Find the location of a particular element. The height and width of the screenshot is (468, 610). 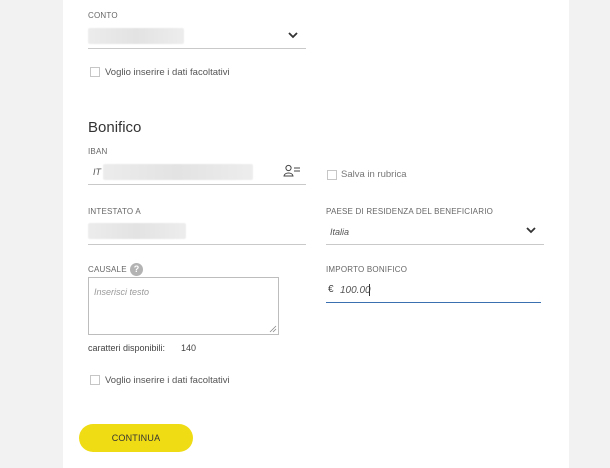

account-label: CONTO is located at coordinates (103, 15).